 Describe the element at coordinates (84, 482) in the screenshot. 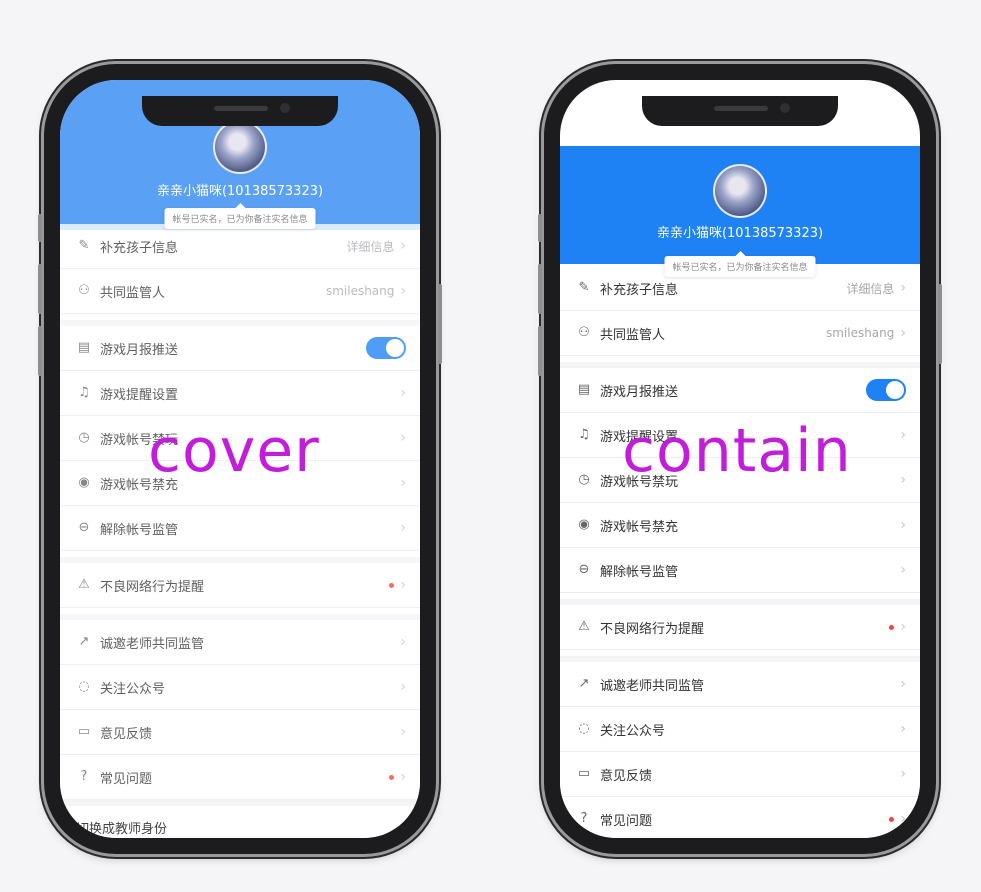

I see `coin-icon: ◉` at that location.